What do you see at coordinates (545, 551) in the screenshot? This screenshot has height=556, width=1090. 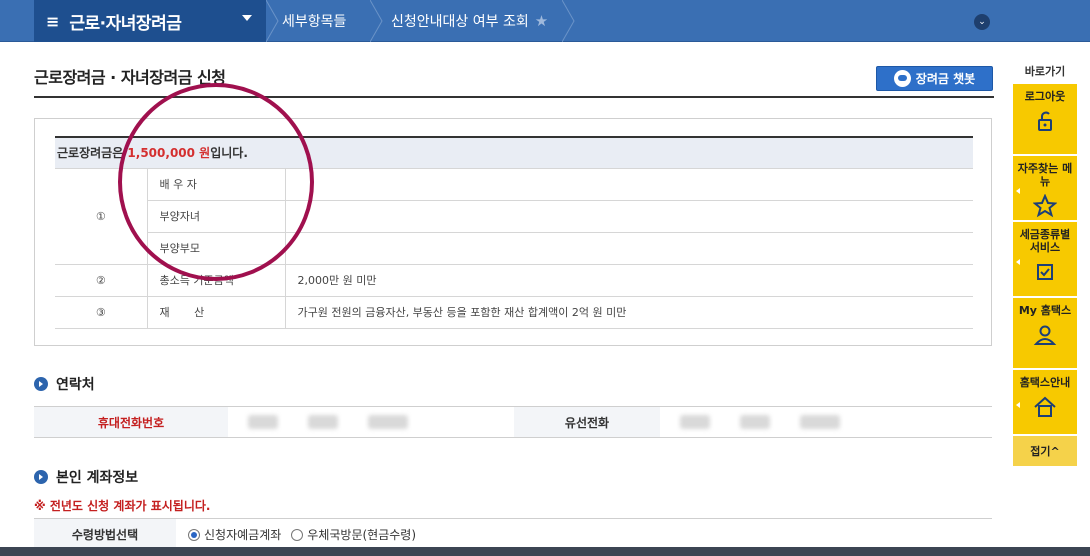 I see `os-taskbar` at bounding box center [545, 551].